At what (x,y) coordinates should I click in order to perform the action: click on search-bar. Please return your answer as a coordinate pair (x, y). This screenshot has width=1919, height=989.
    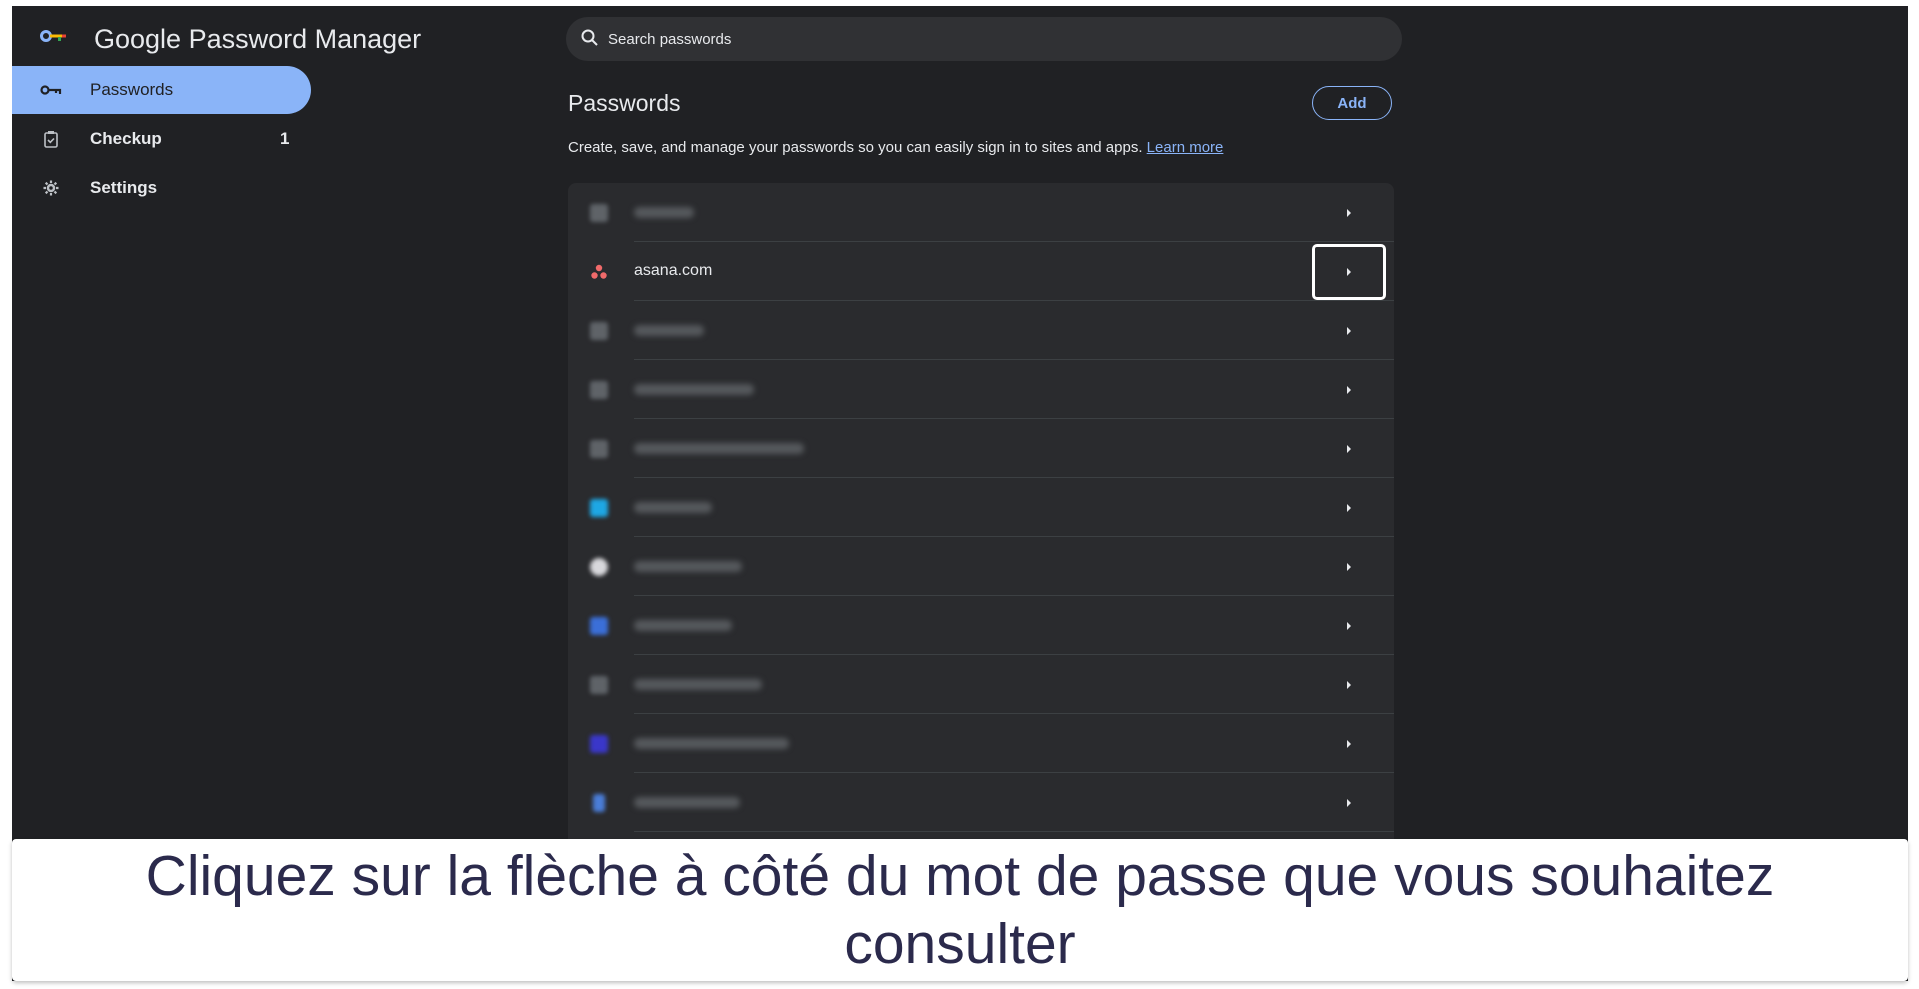
    Looking at the image, I should click on (984, 39).